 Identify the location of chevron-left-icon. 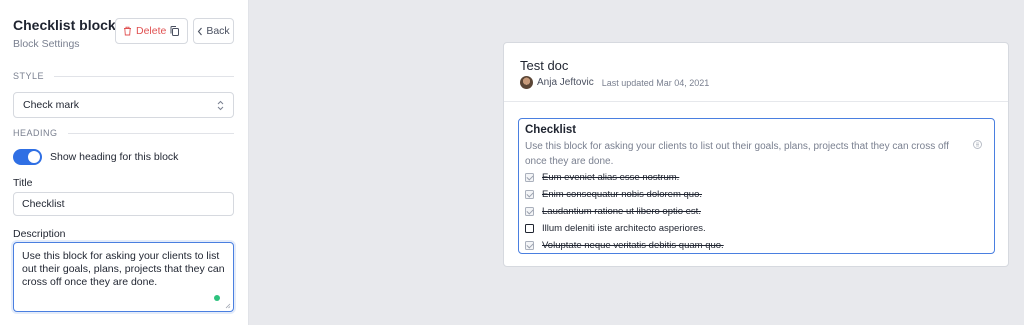
(200, 31).